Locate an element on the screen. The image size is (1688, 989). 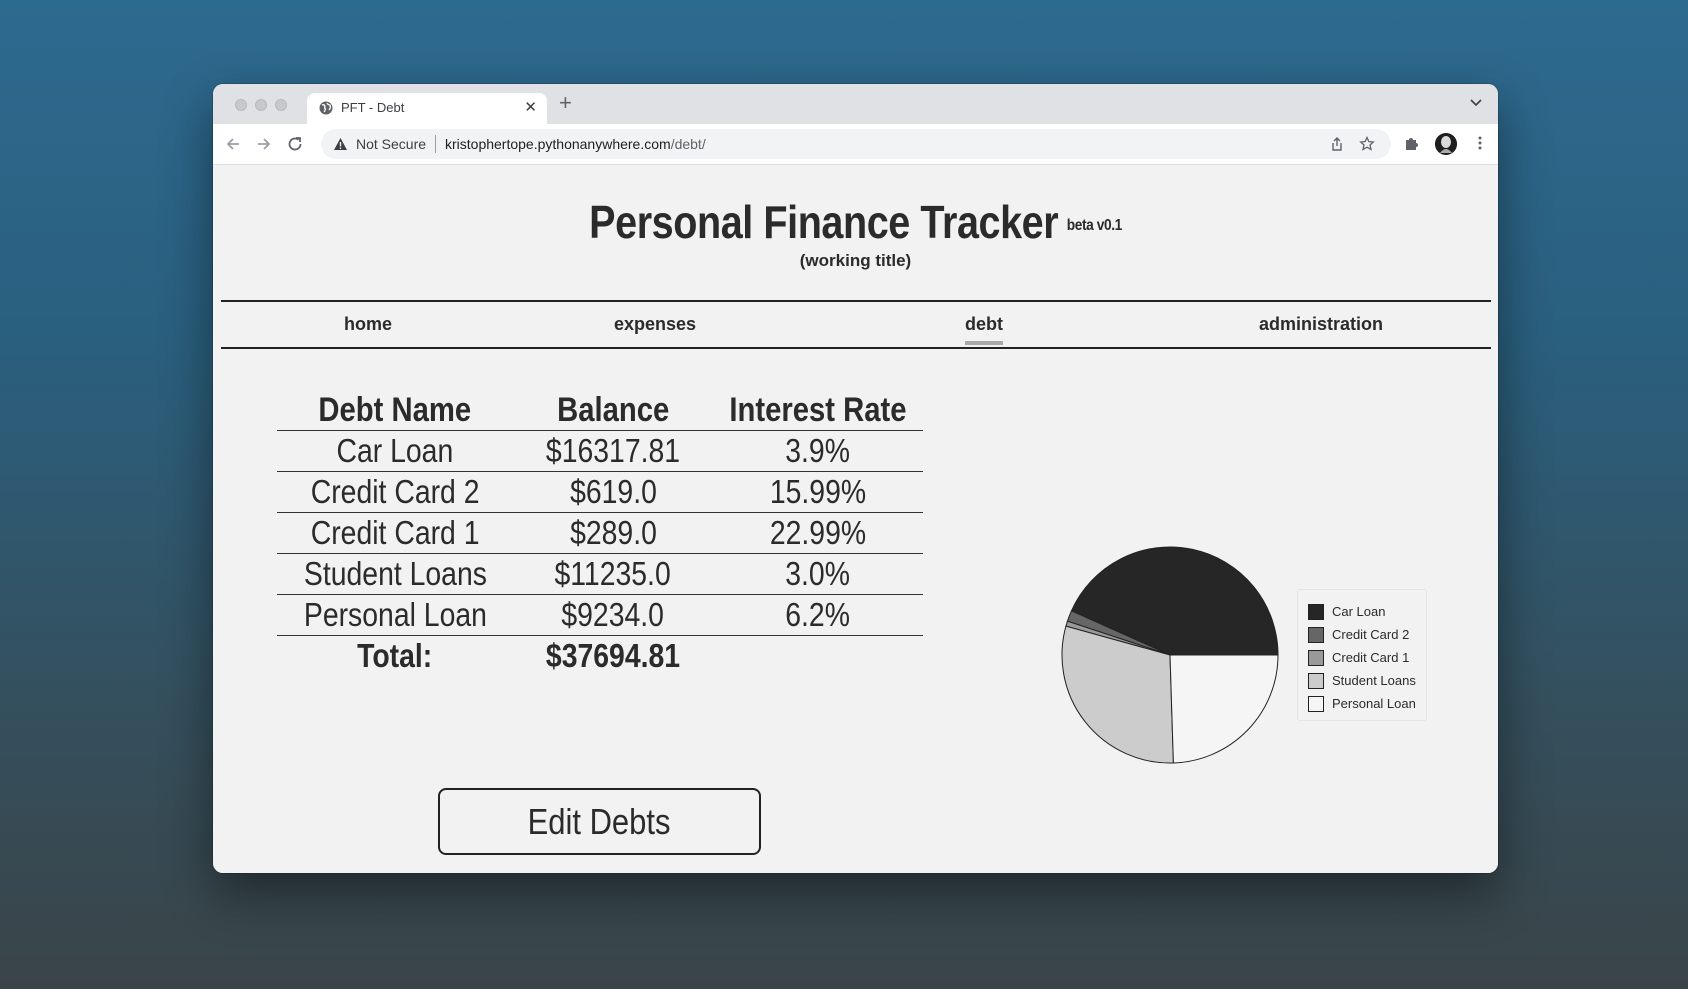
legend-item: Credit Card 2 is located at coordinates (1367, 634).